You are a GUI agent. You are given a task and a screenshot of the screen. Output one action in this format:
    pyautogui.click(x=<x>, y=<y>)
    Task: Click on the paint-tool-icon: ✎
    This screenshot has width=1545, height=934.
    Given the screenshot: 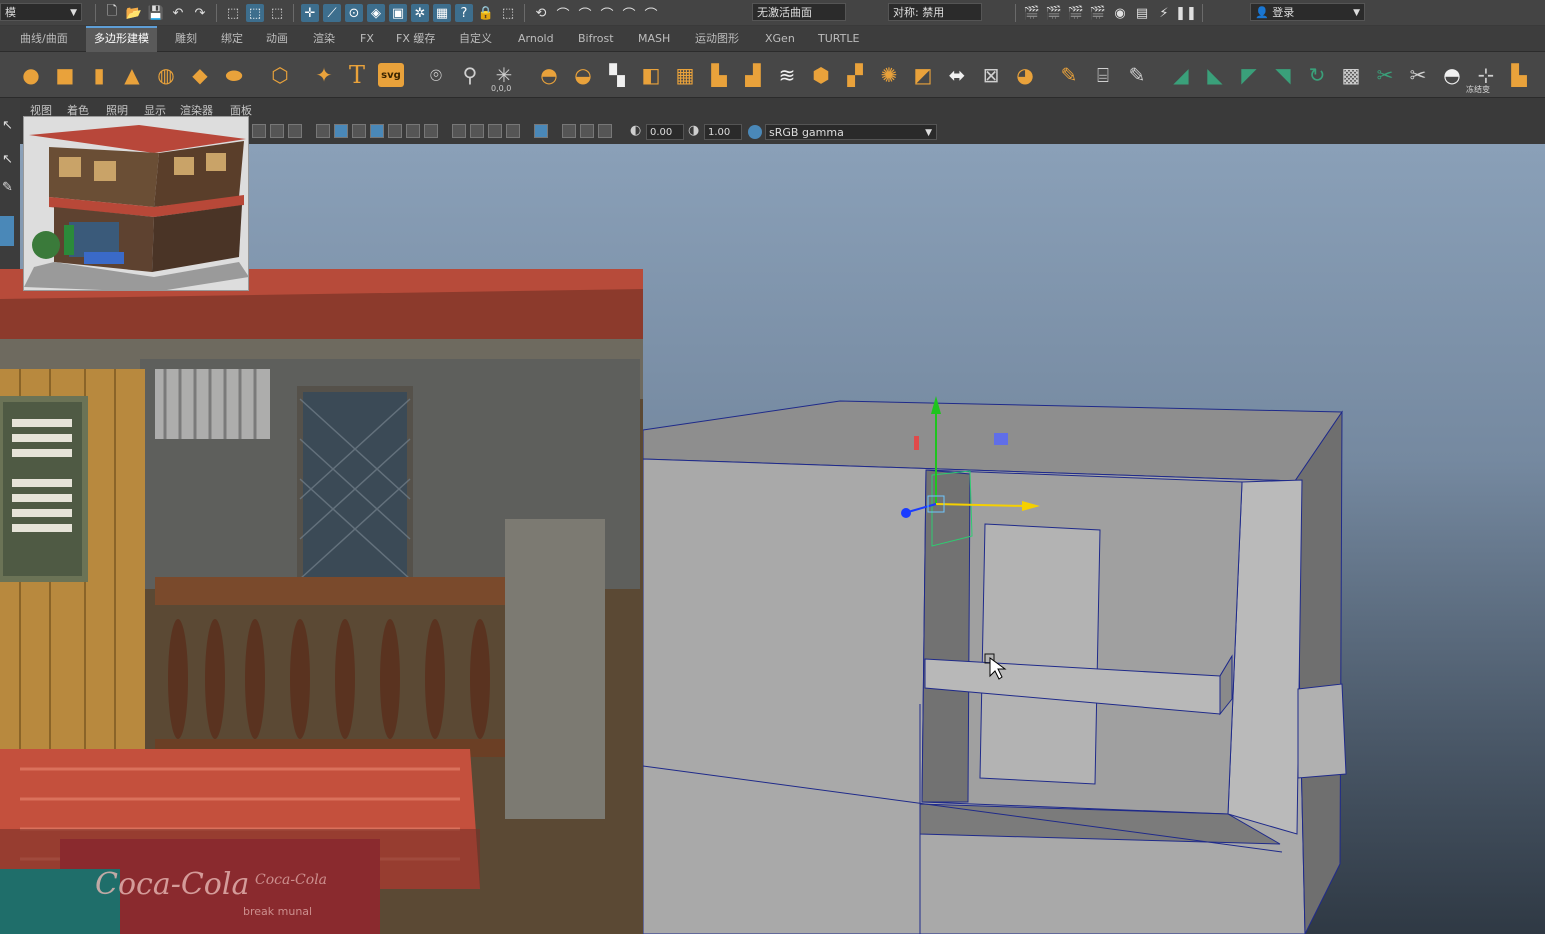 What is the action you would take?
    pyautogui.click(x=7, y=187)
    